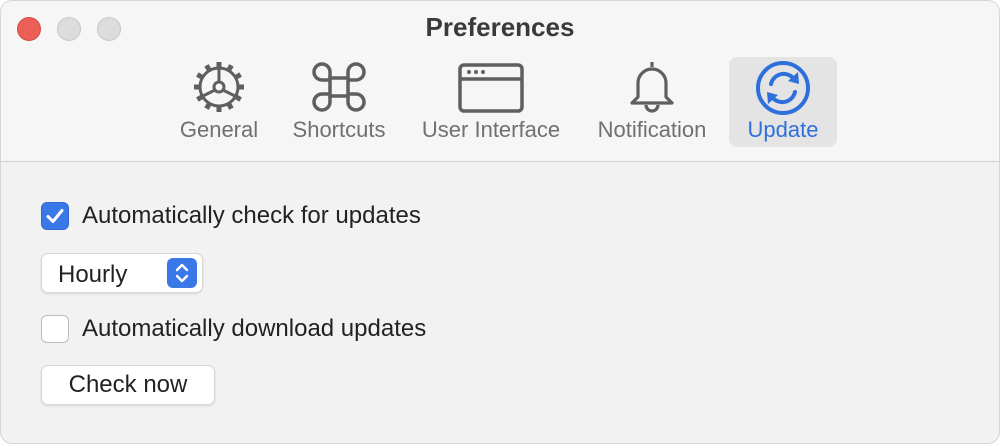 The width and height of the screenshot is (1000, 444). I want to click on tab-update-label: Update, so click(783, 129).